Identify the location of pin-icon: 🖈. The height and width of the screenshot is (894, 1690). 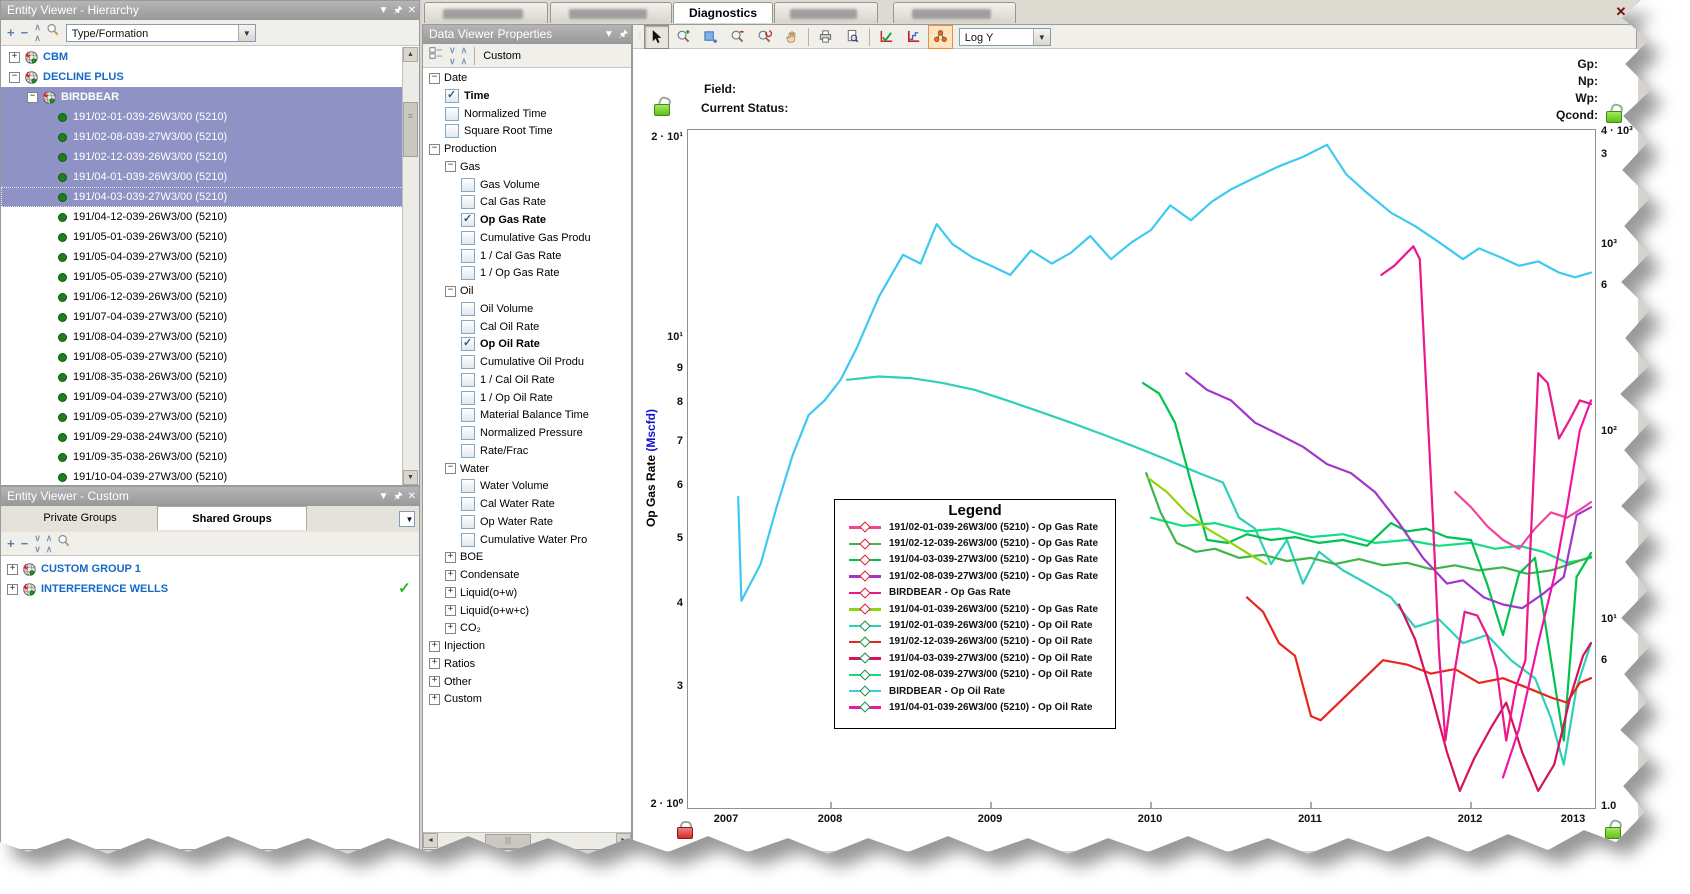
(623, 34).